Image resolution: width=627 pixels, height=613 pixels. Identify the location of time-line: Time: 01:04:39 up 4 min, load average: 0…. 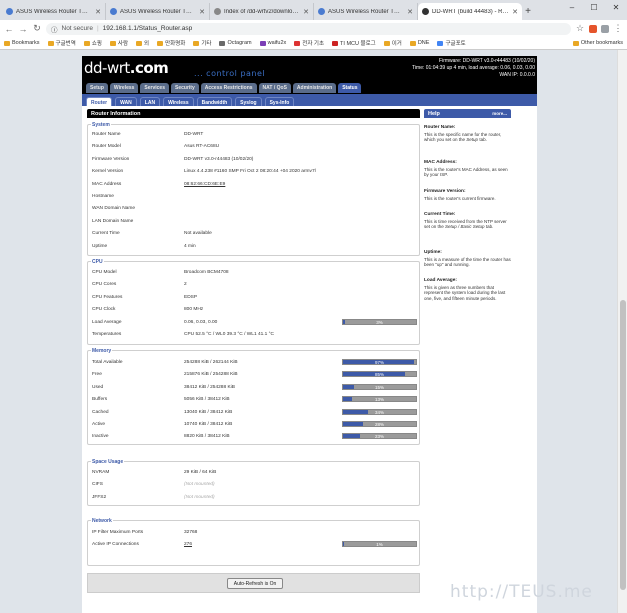
(473, 68).